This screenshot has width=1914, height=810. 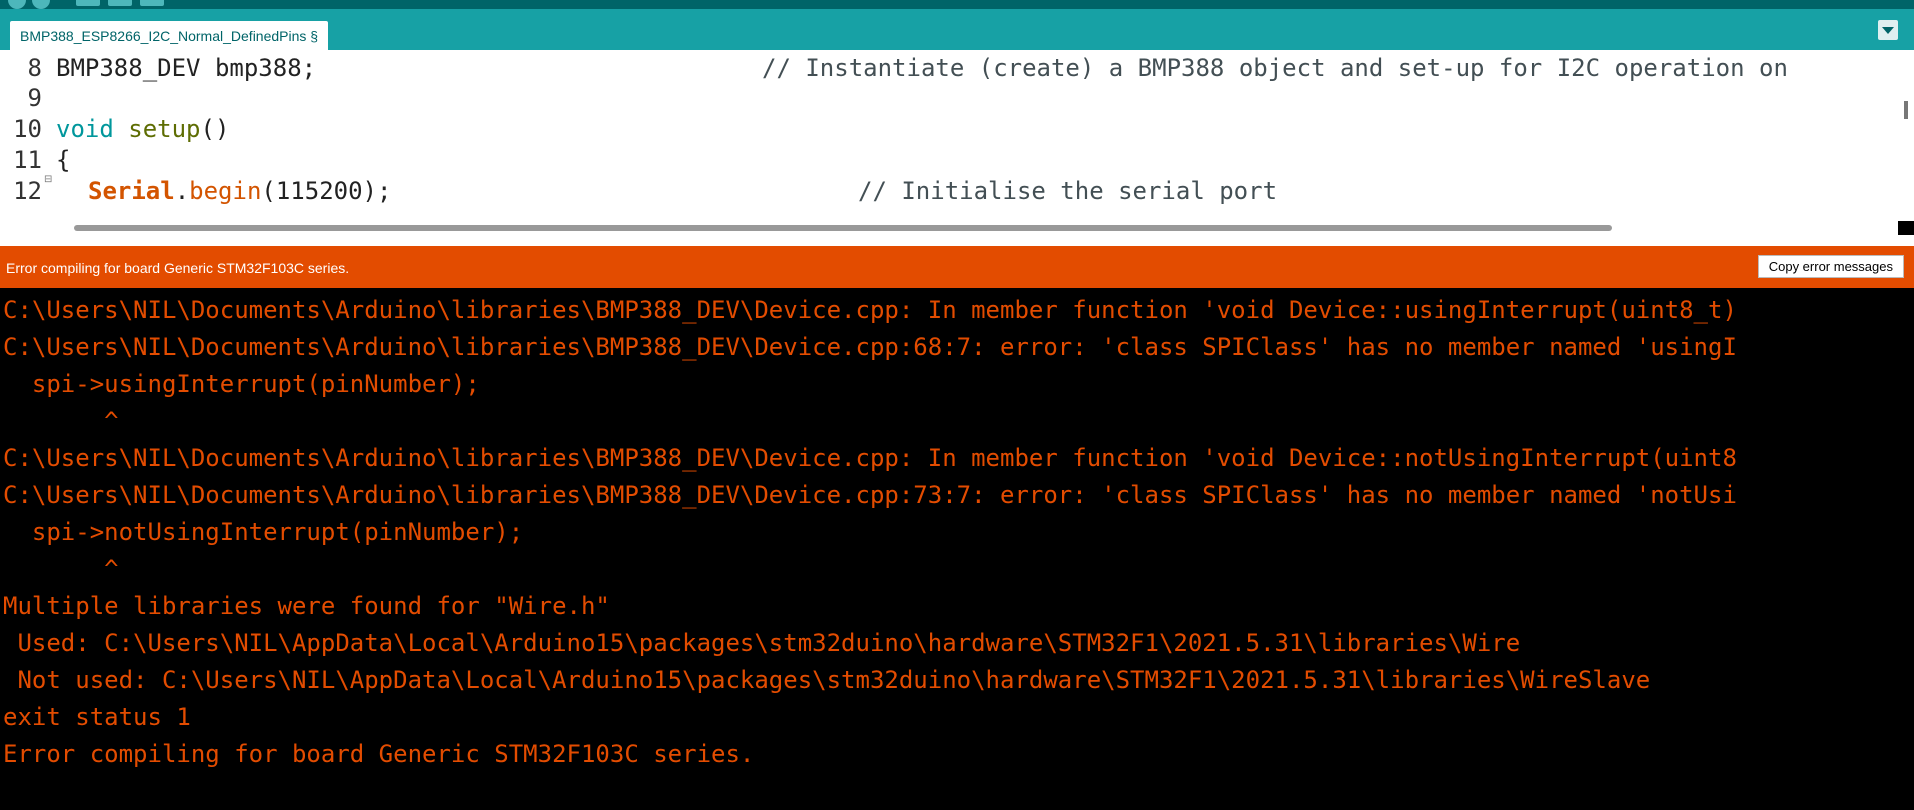 I want to click on code-line-11: {, so click(x=63, y=160).